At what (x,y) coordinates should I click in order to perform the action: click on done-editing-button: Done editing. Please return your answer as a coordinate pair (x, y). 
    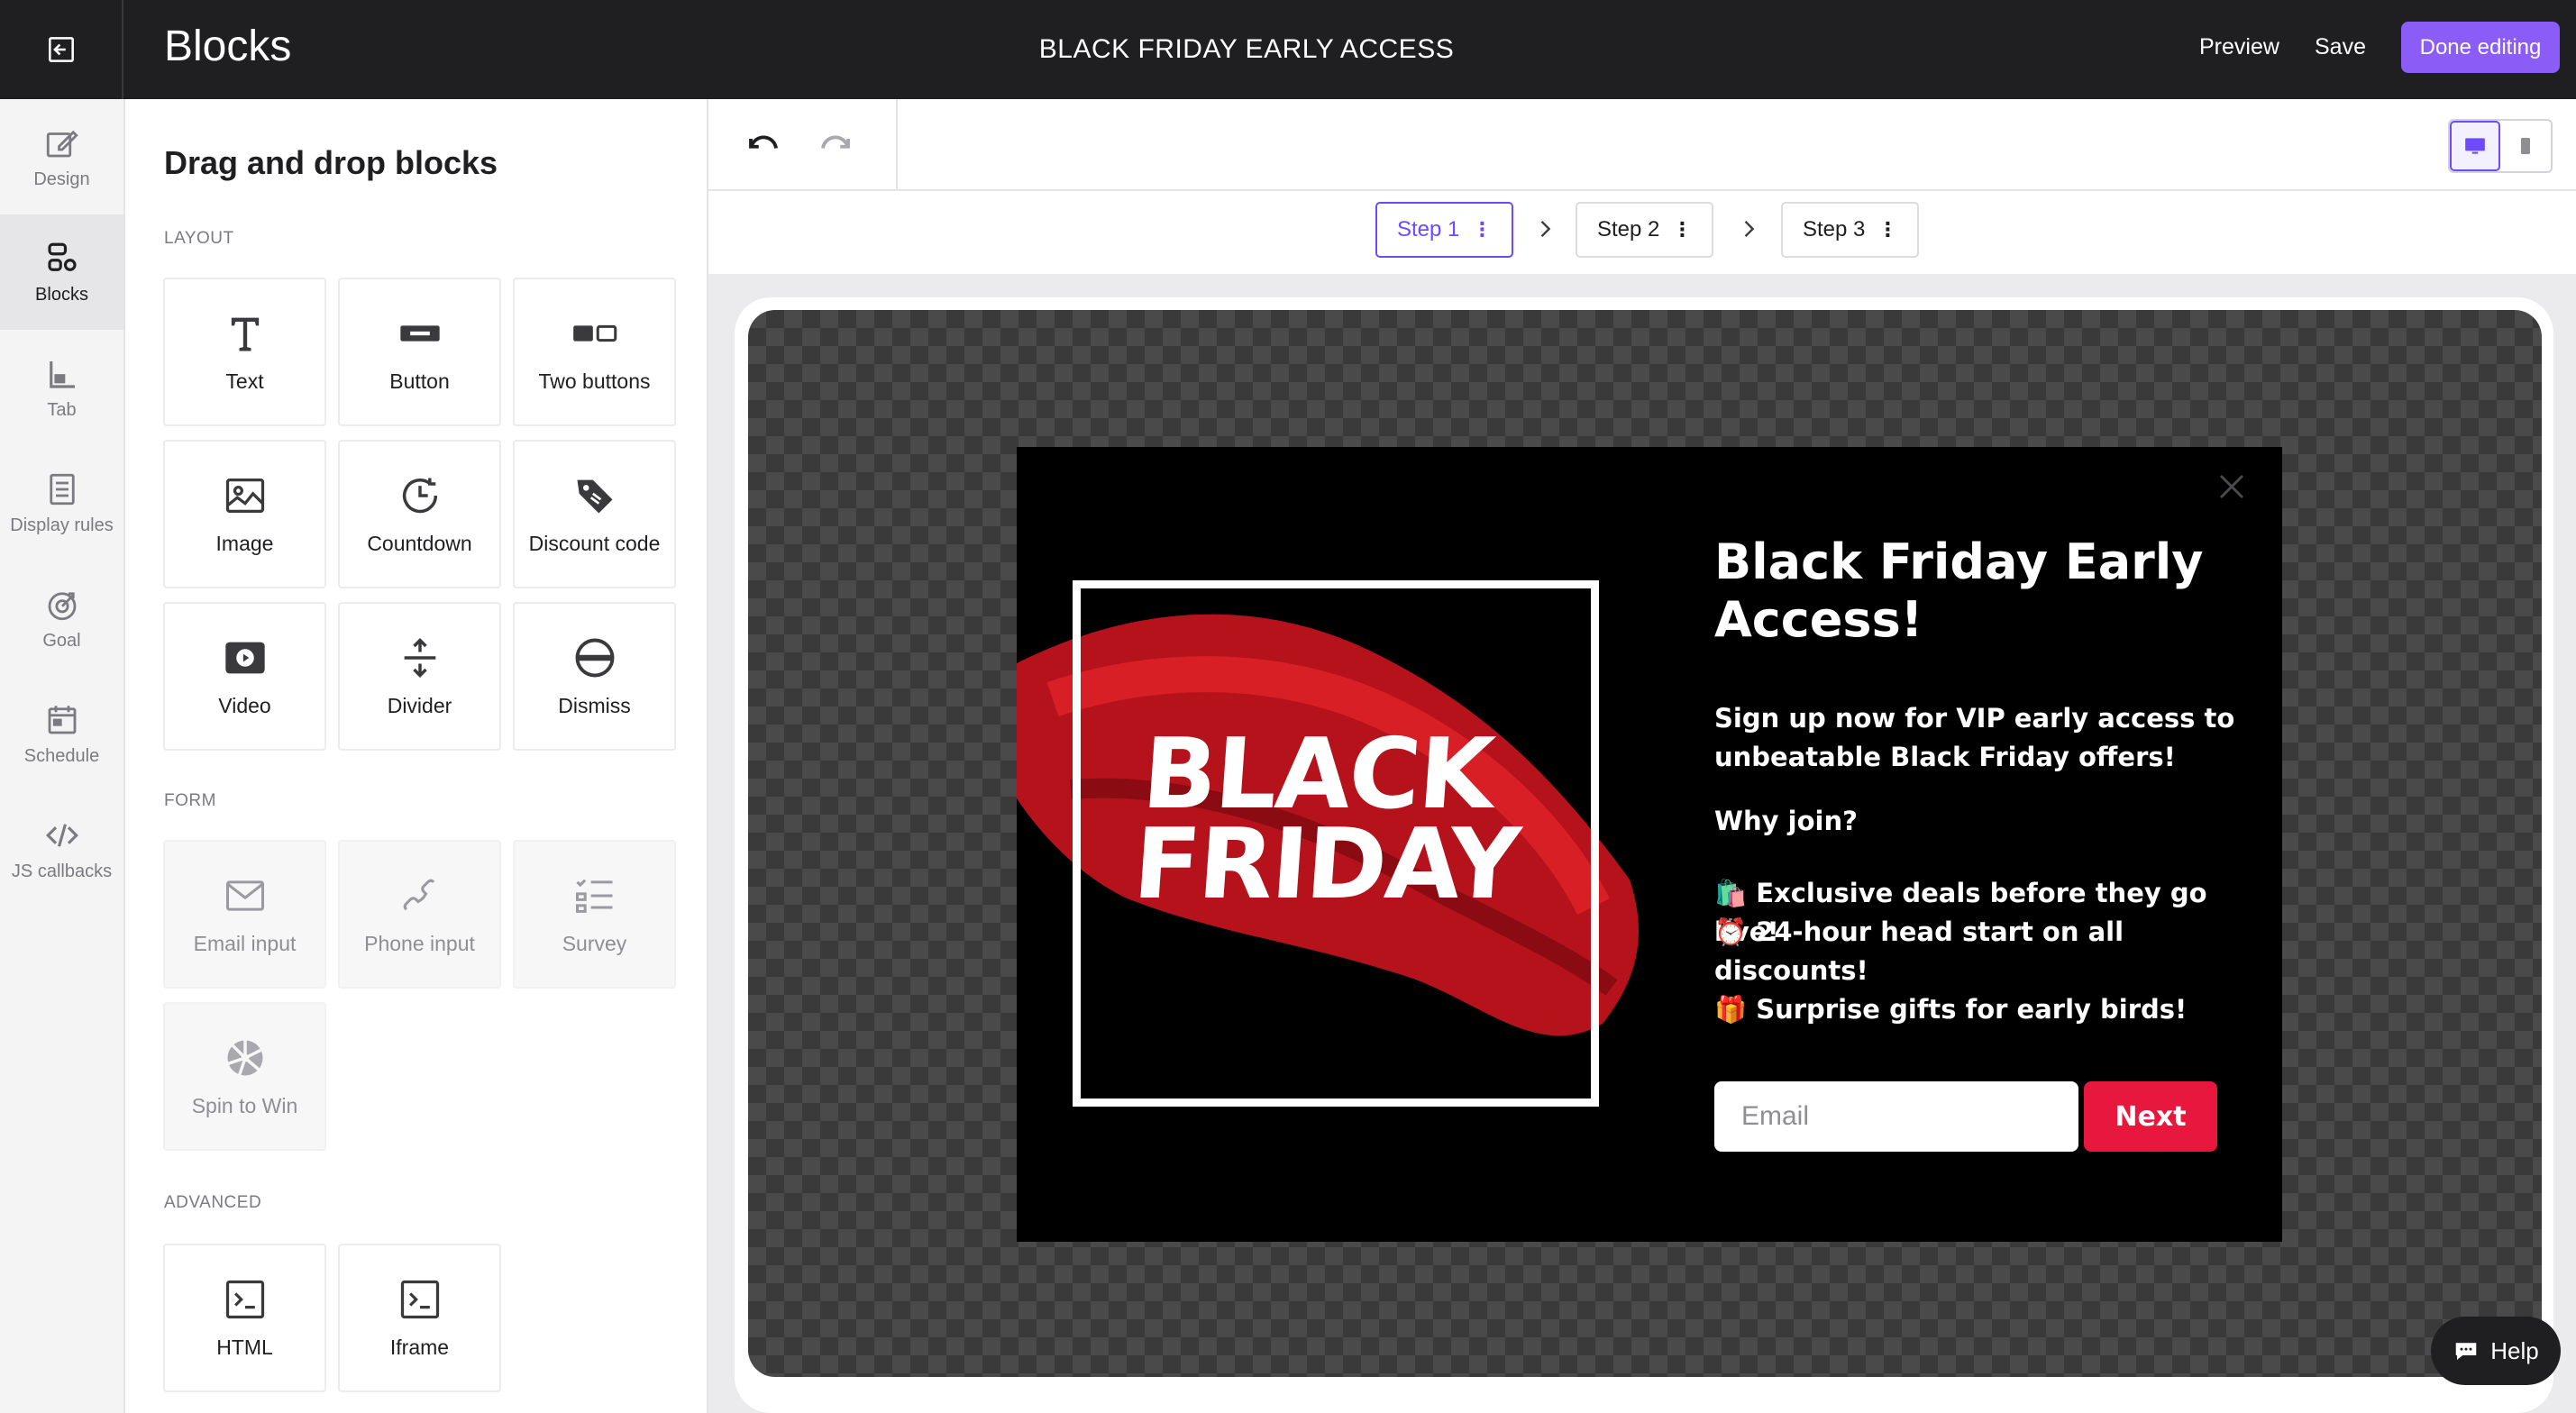
    Looking at the image, I should click on (2480, 47).